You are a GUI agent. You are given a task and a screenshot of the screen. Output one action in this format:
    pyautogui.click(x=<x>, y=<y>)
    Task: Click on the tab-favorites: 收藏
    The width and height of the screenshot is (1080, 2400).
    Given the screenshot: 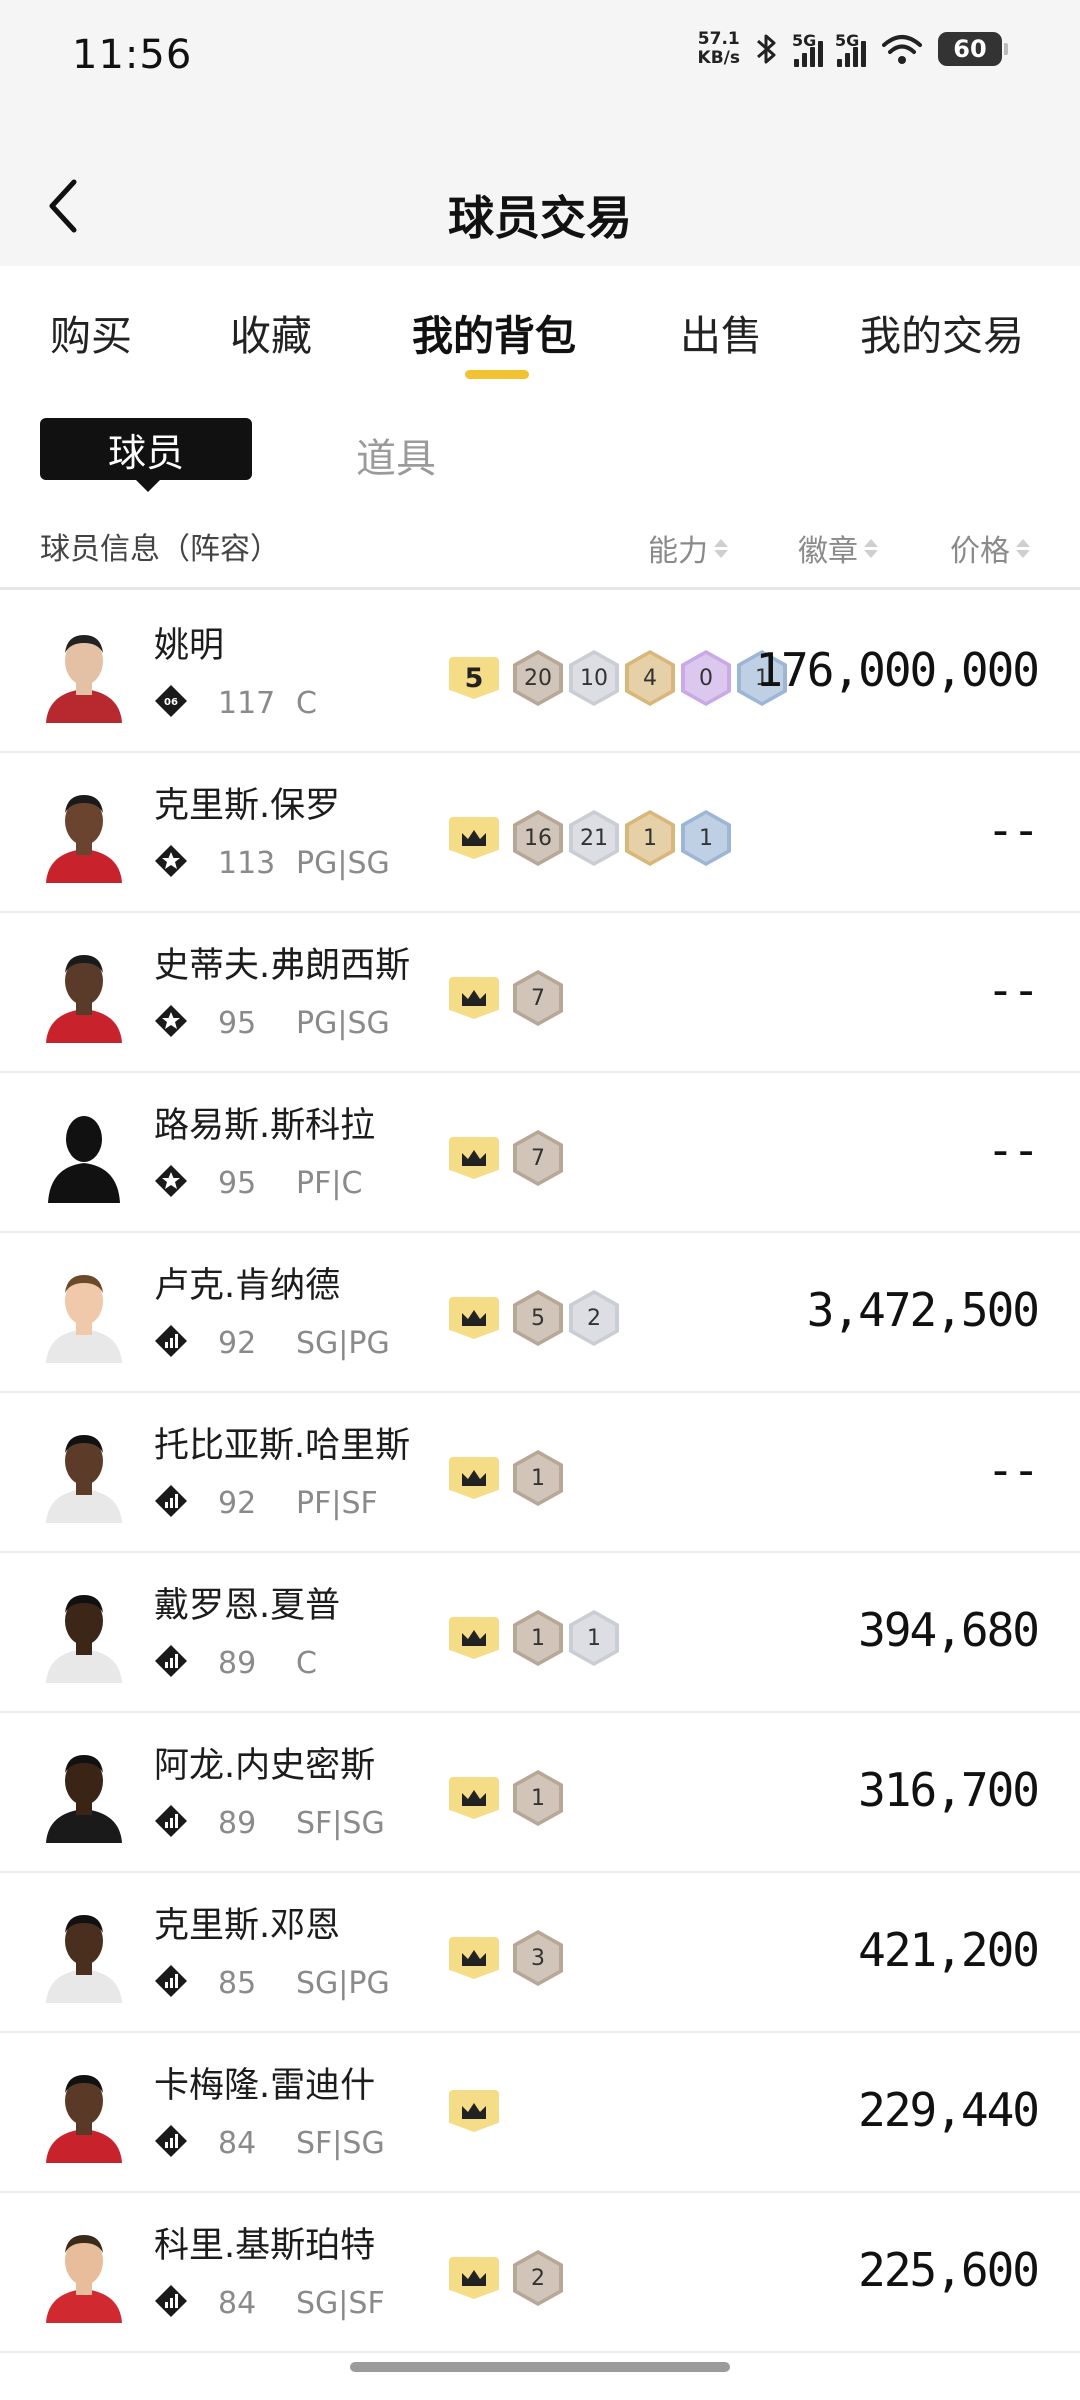 What is the action you would take?
    pyautogui.click(x=271, y=332)
    